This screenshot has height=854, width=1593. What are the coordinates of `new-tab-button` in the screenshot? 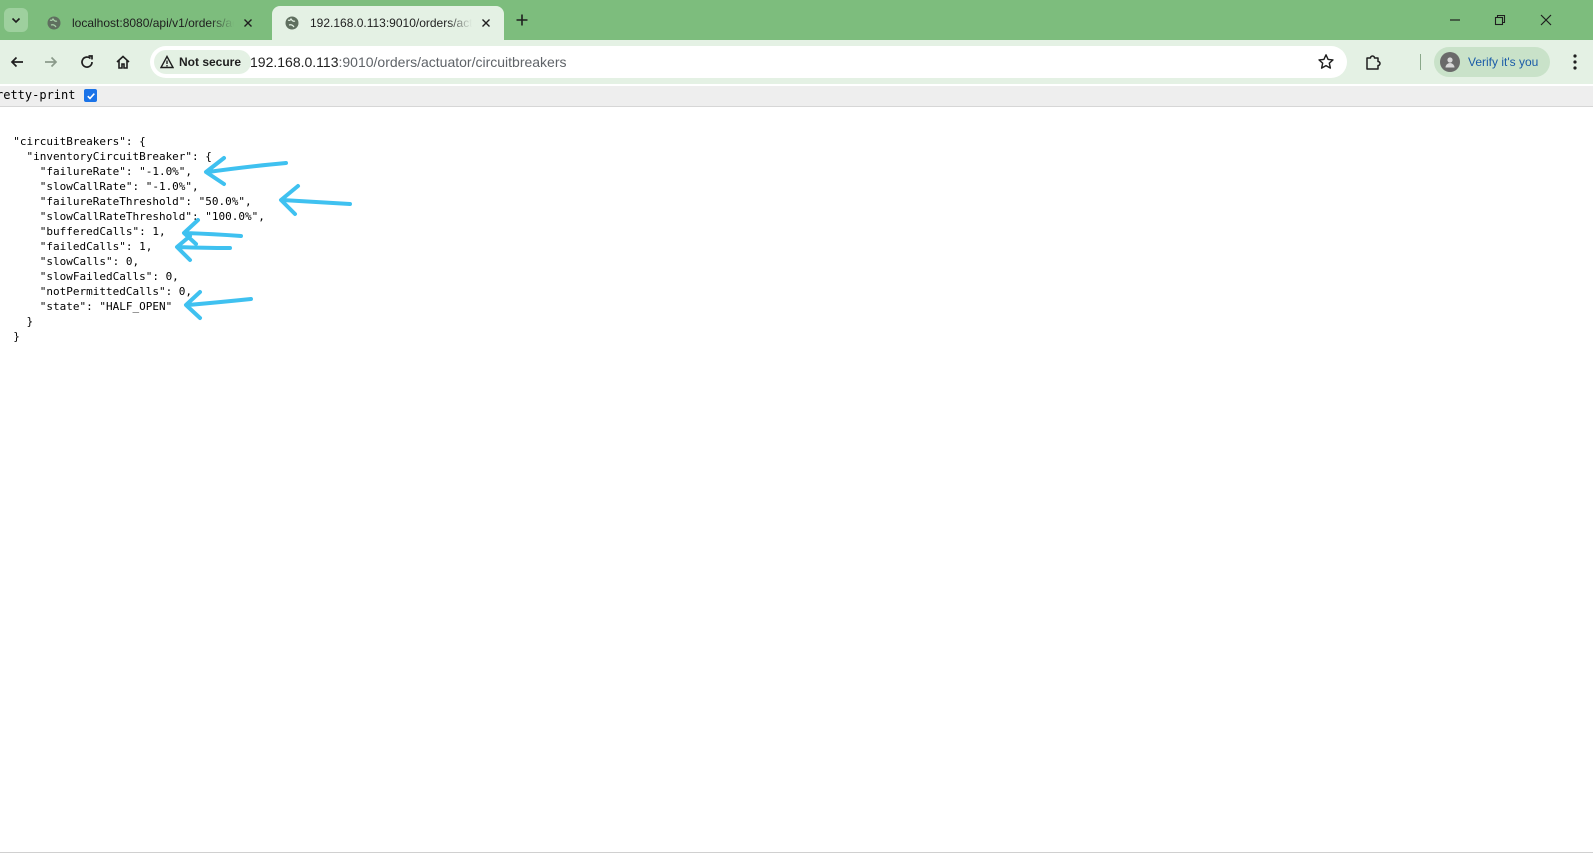 It's located at (522, 20).